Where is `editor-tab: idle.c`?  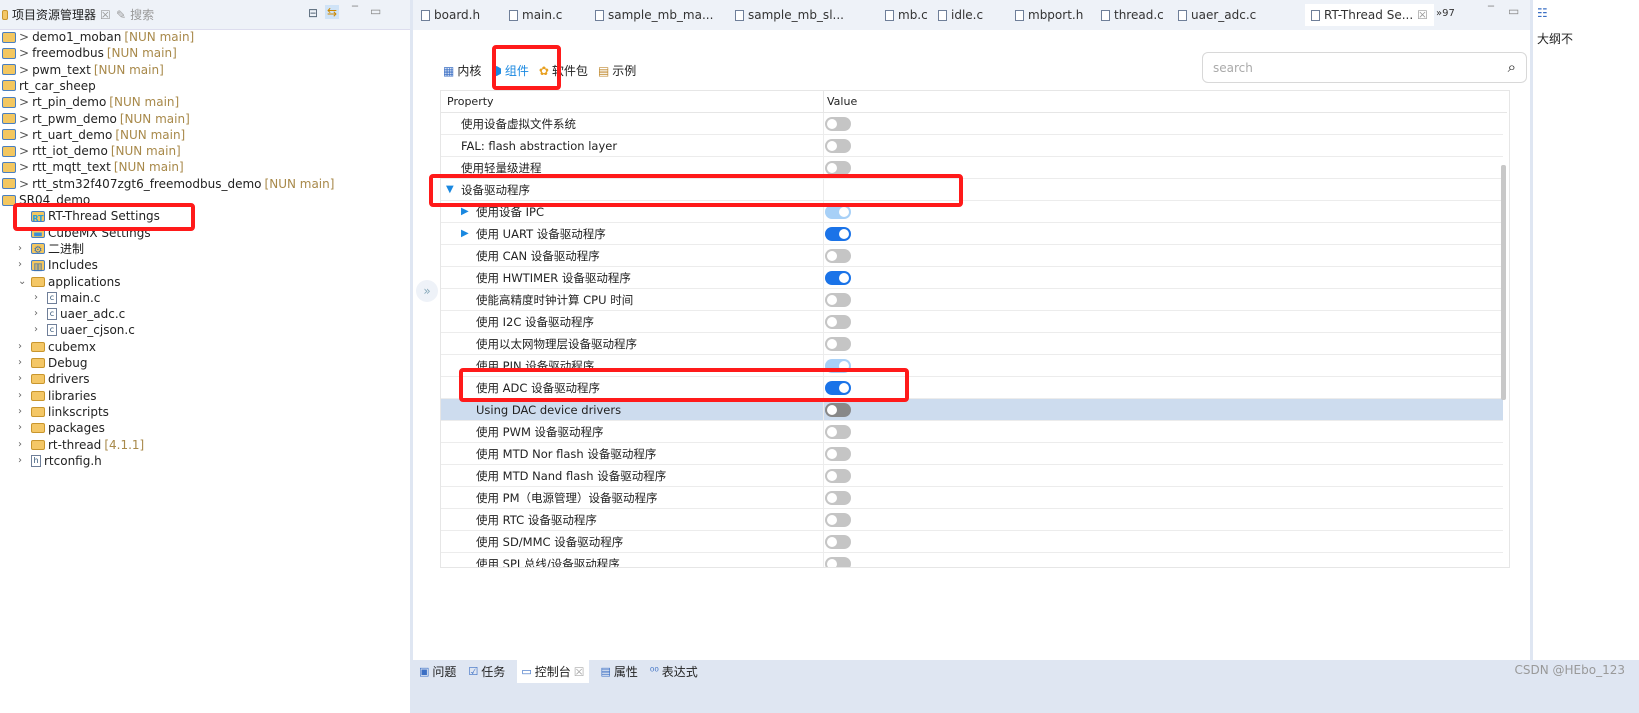
editor-tab: idle.c is located at coordinates (960, 15).